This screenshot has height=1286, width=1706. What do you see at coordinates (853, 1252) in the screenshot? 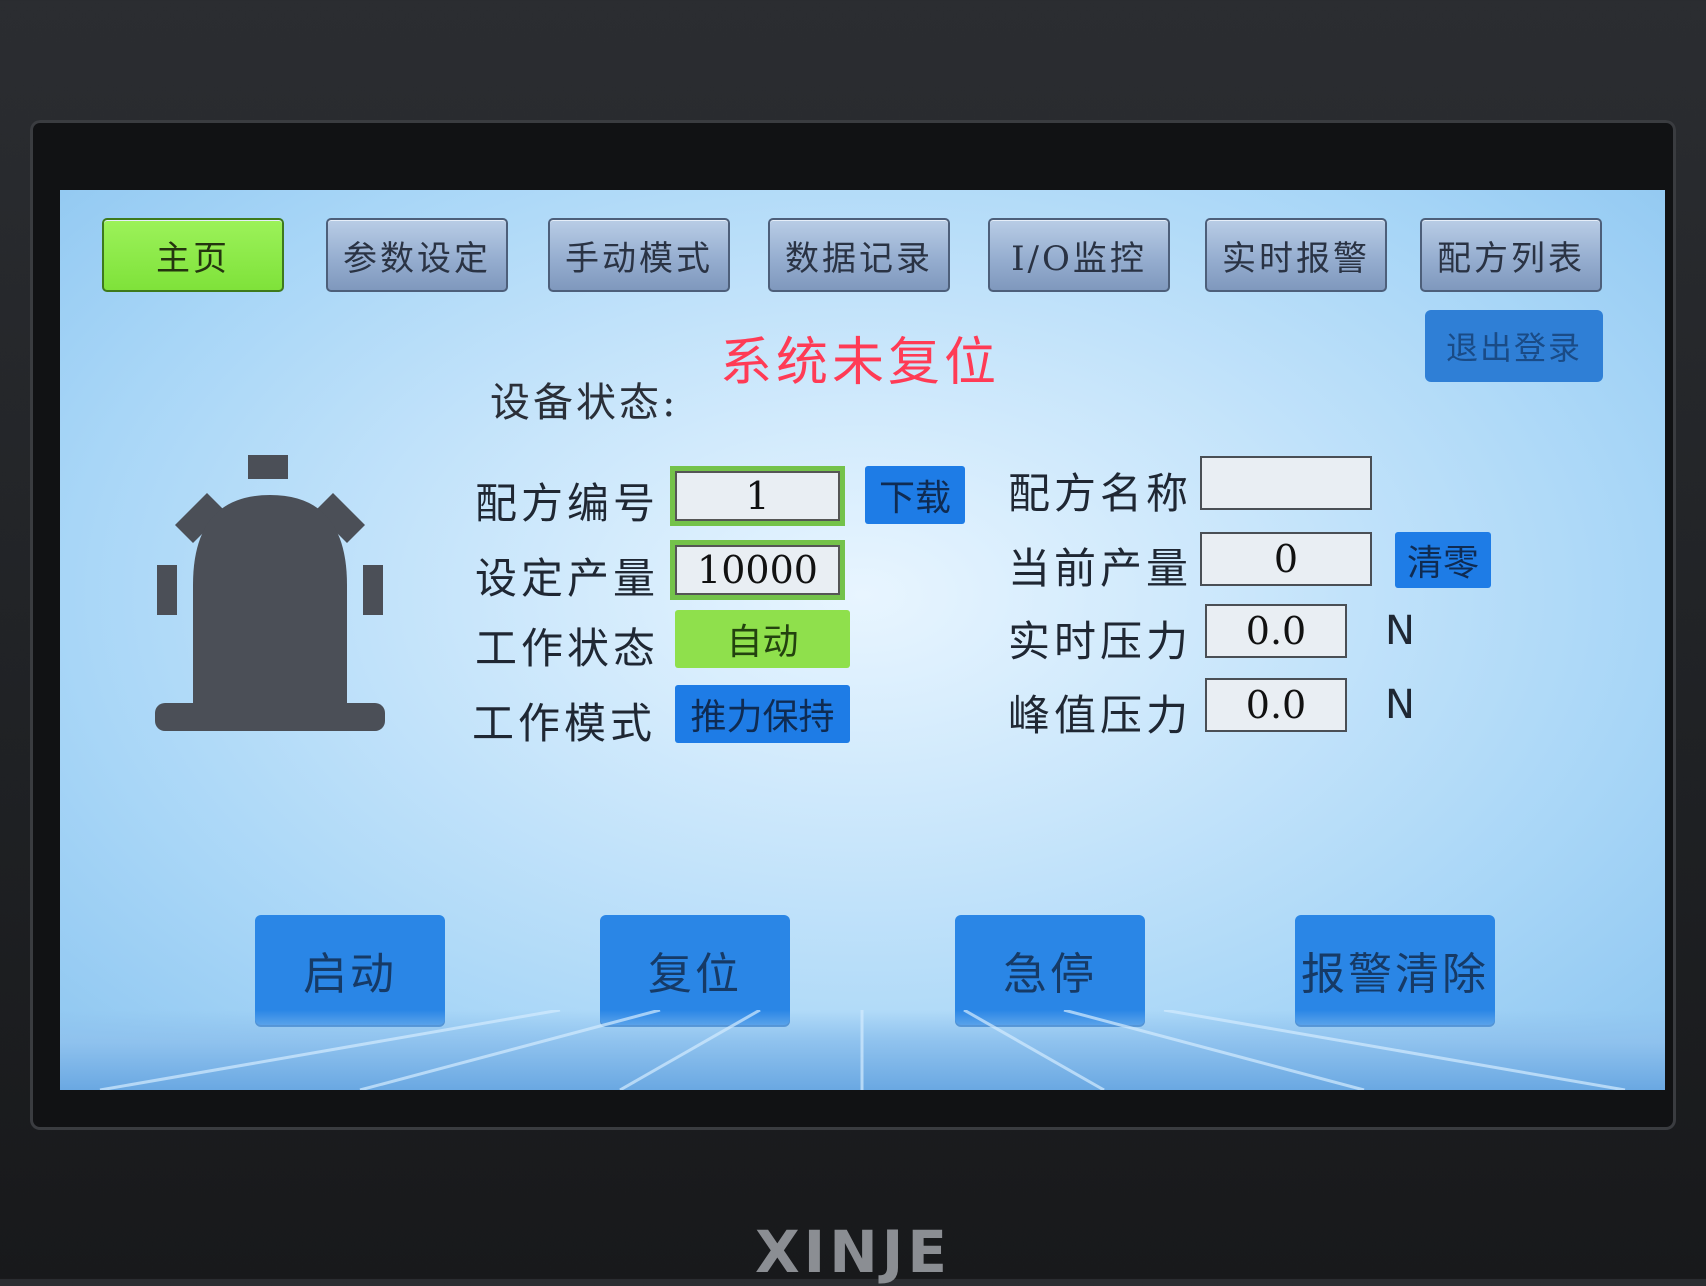
I see `brand-logo: XINJE` at bounding box center [853, 1252].